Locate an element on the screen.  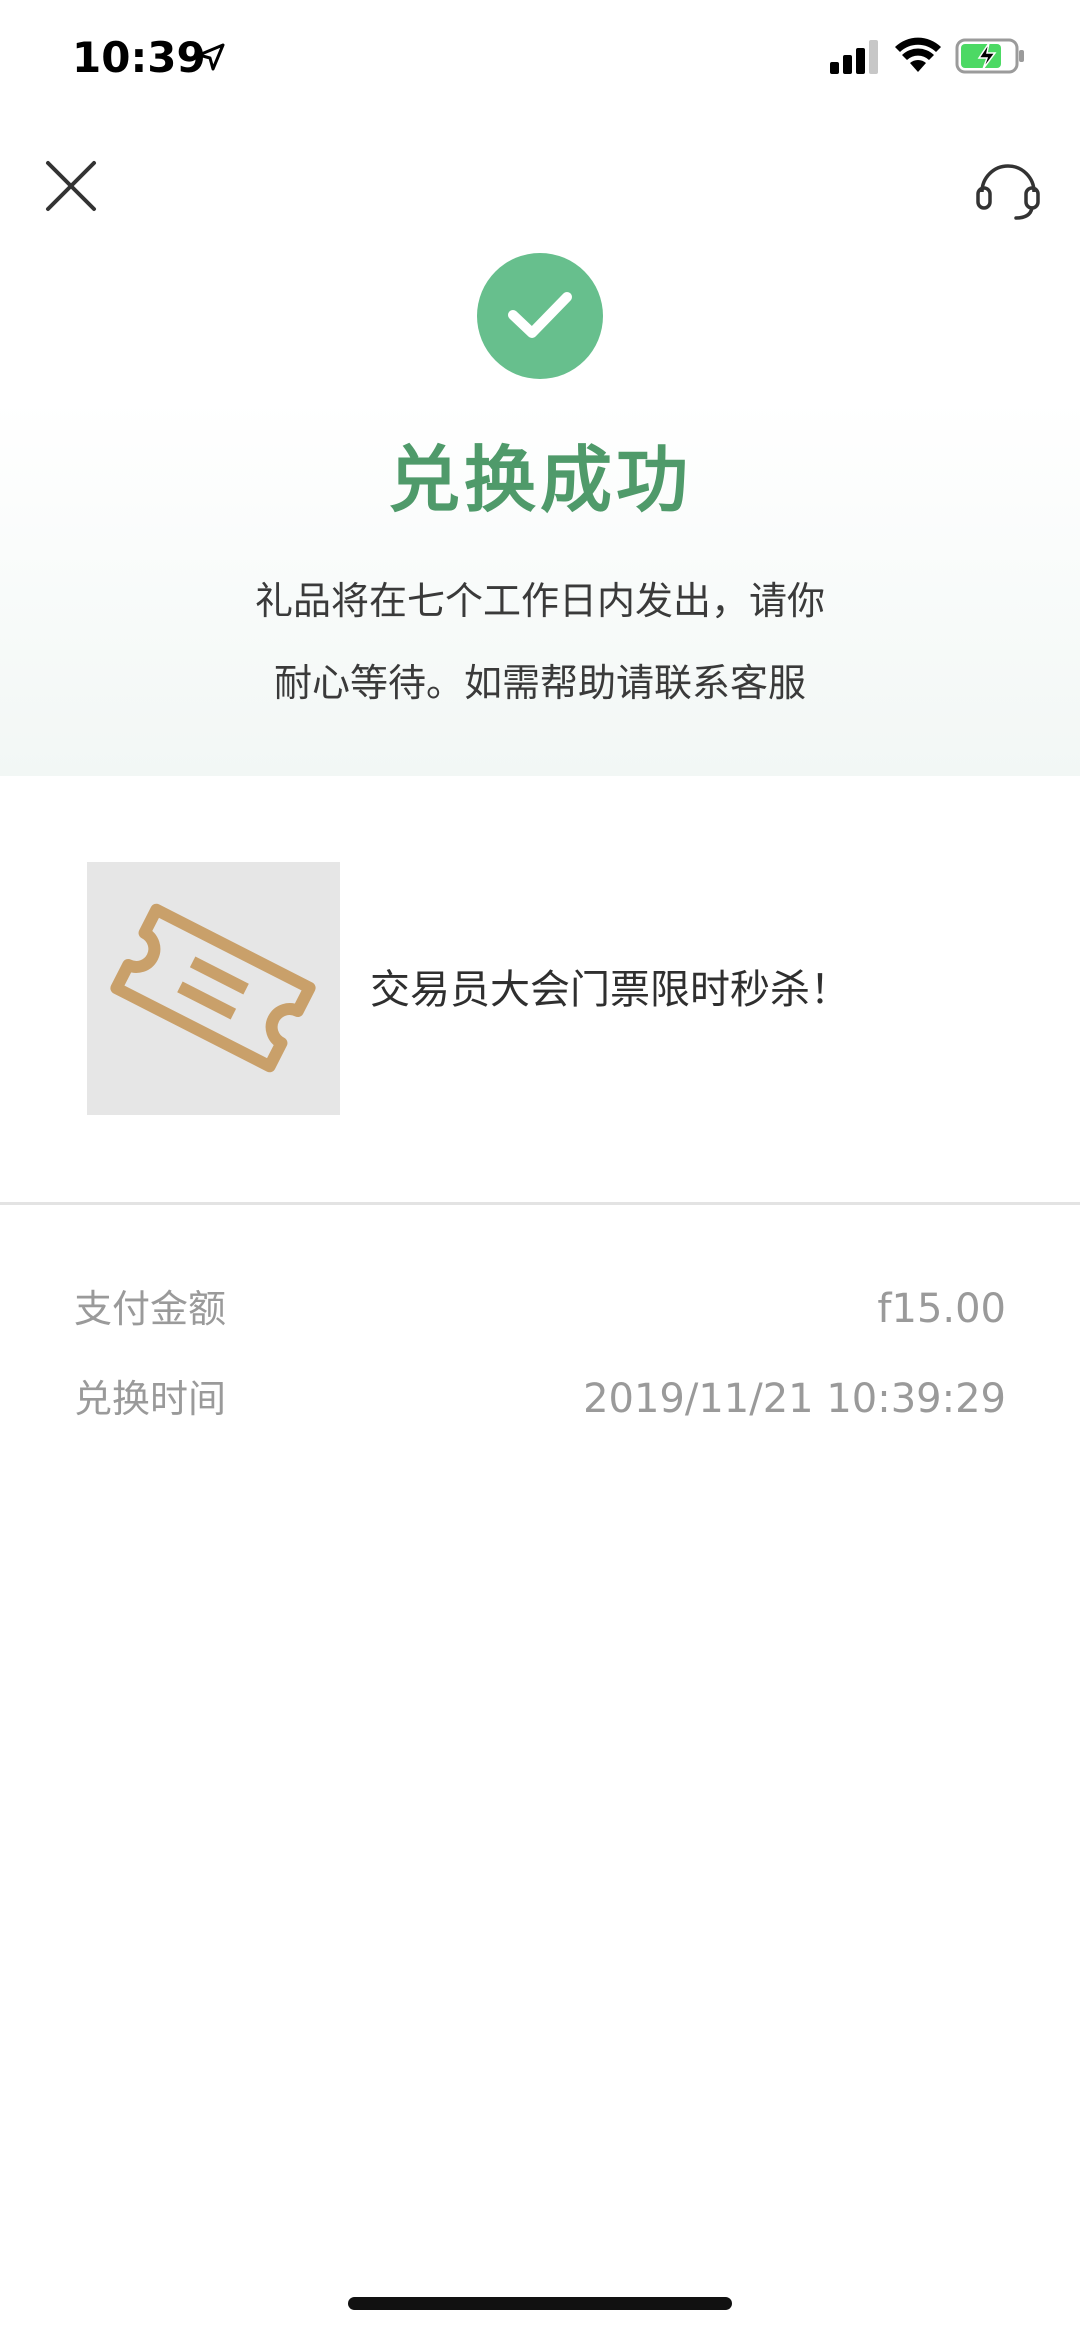
redeem-time-value: 2019/11/21 10:39:29 is located at coordinates (794, 1399).